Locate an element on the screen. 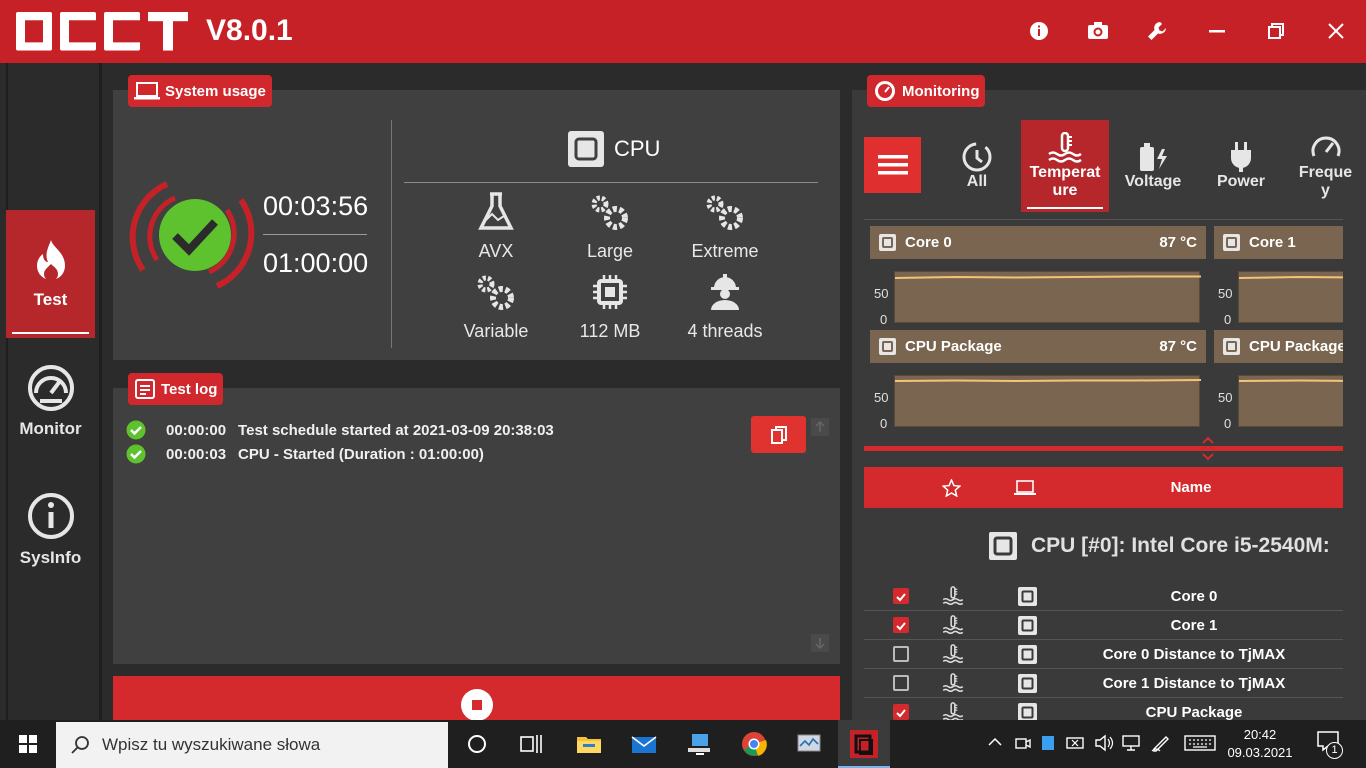 This screenshot has height=768, width=1366. device-title: CPU [#0]: Intel Core i5-2540M: is located at coordinates (1180, 545).